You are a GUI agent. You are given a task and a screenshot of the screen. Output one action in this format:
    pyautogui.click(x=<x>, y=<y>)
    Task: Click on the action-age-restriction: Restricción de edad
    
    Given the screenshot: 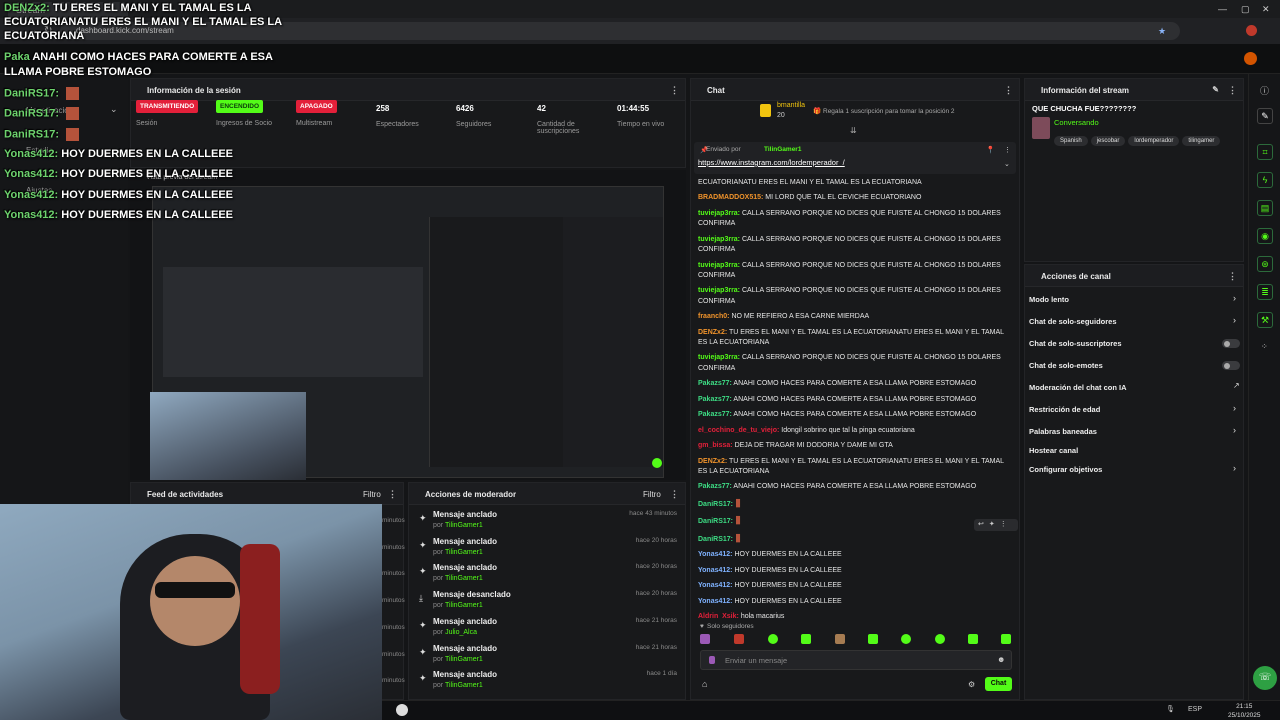 What is the action you would take?
    pyautogui.click(x=1064, y=409)
    